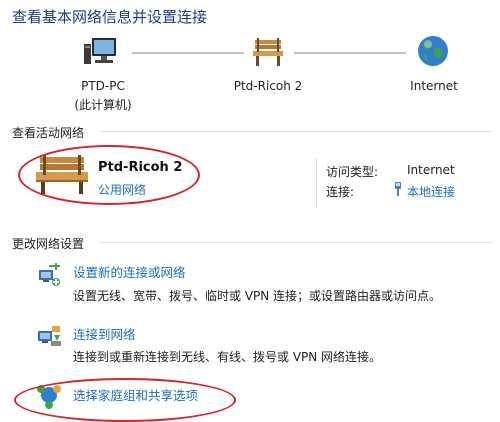 The height and width of the screenshot is (422, 500). What do you see at coordinates (227, 357) in the screenshot?
I see `connect-to-network-desc: 连接到或重新连接到无线、有线、拨号或 VPN 网络连接。` at bounding box center [227, 357].